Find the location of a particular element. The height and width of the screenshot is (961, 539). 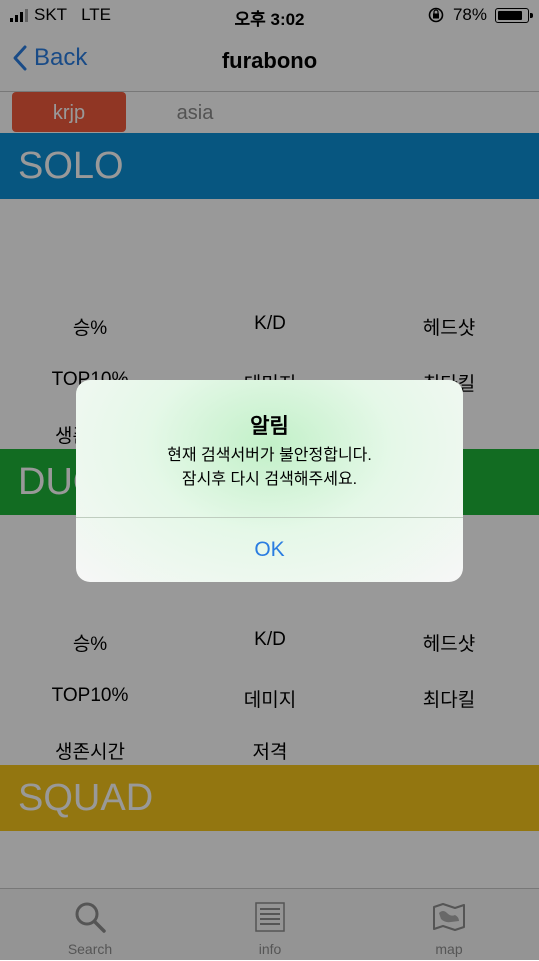

alert-message-line: 잠시후 다시 검색해주세요. is located at coordinates (269, 479).